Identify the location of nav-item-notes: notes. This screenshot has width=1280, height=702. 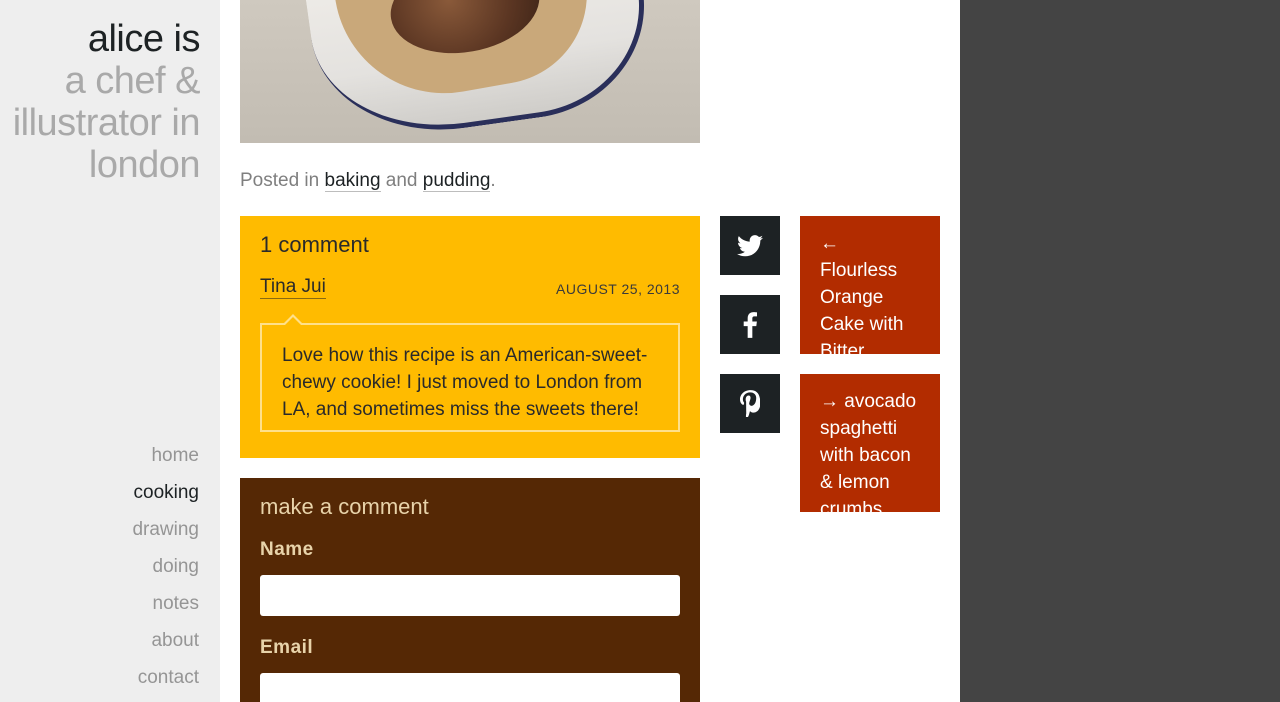
(165, 603).